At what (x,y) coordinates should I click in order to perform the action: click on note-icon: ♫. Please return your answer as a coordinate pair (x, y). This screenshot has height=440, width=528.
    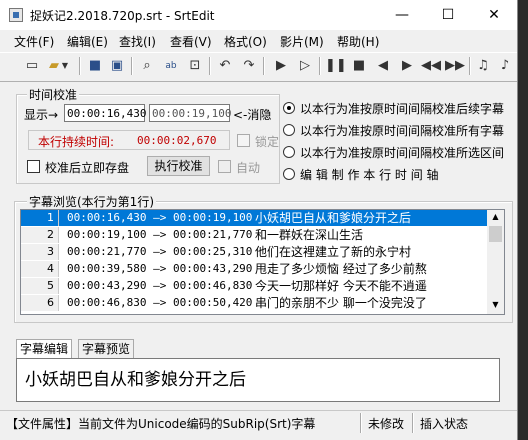
    Looking at the image, I should click on (483, 66).